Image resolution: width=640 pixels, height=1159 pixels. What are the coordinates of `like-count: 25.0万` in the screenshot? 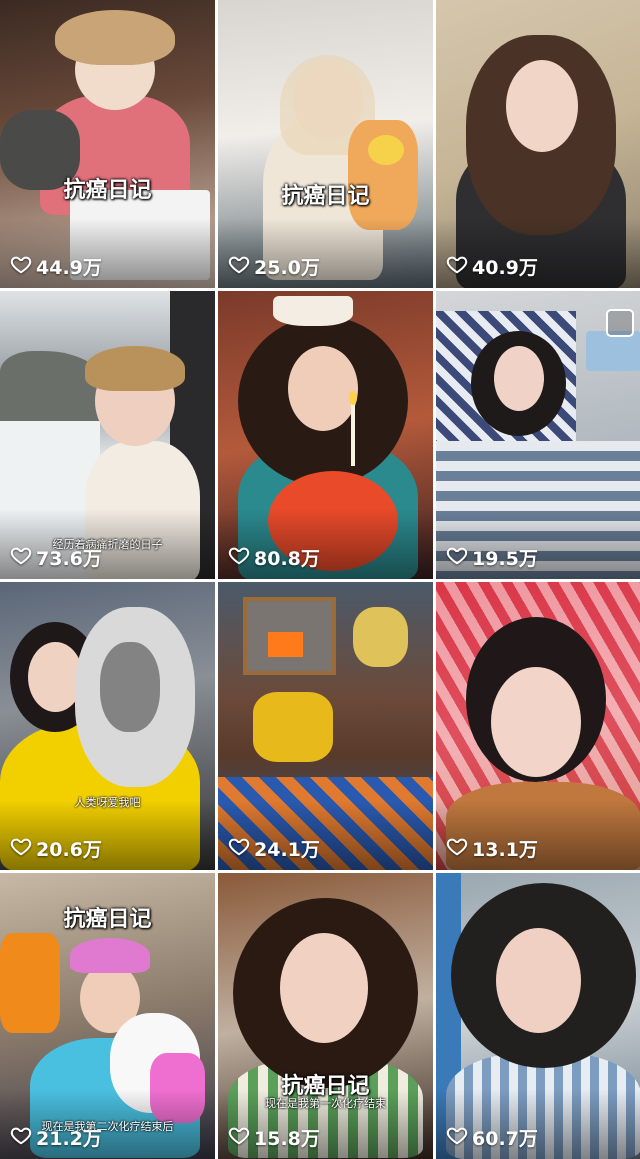 It's located at (274, 266).